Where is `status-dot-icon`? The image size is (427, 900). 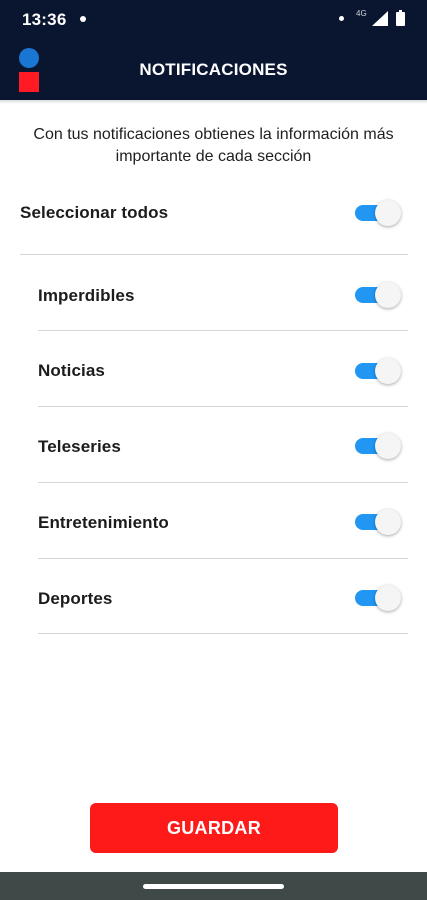 status-dot-icon is located at coordinates (341, 18).